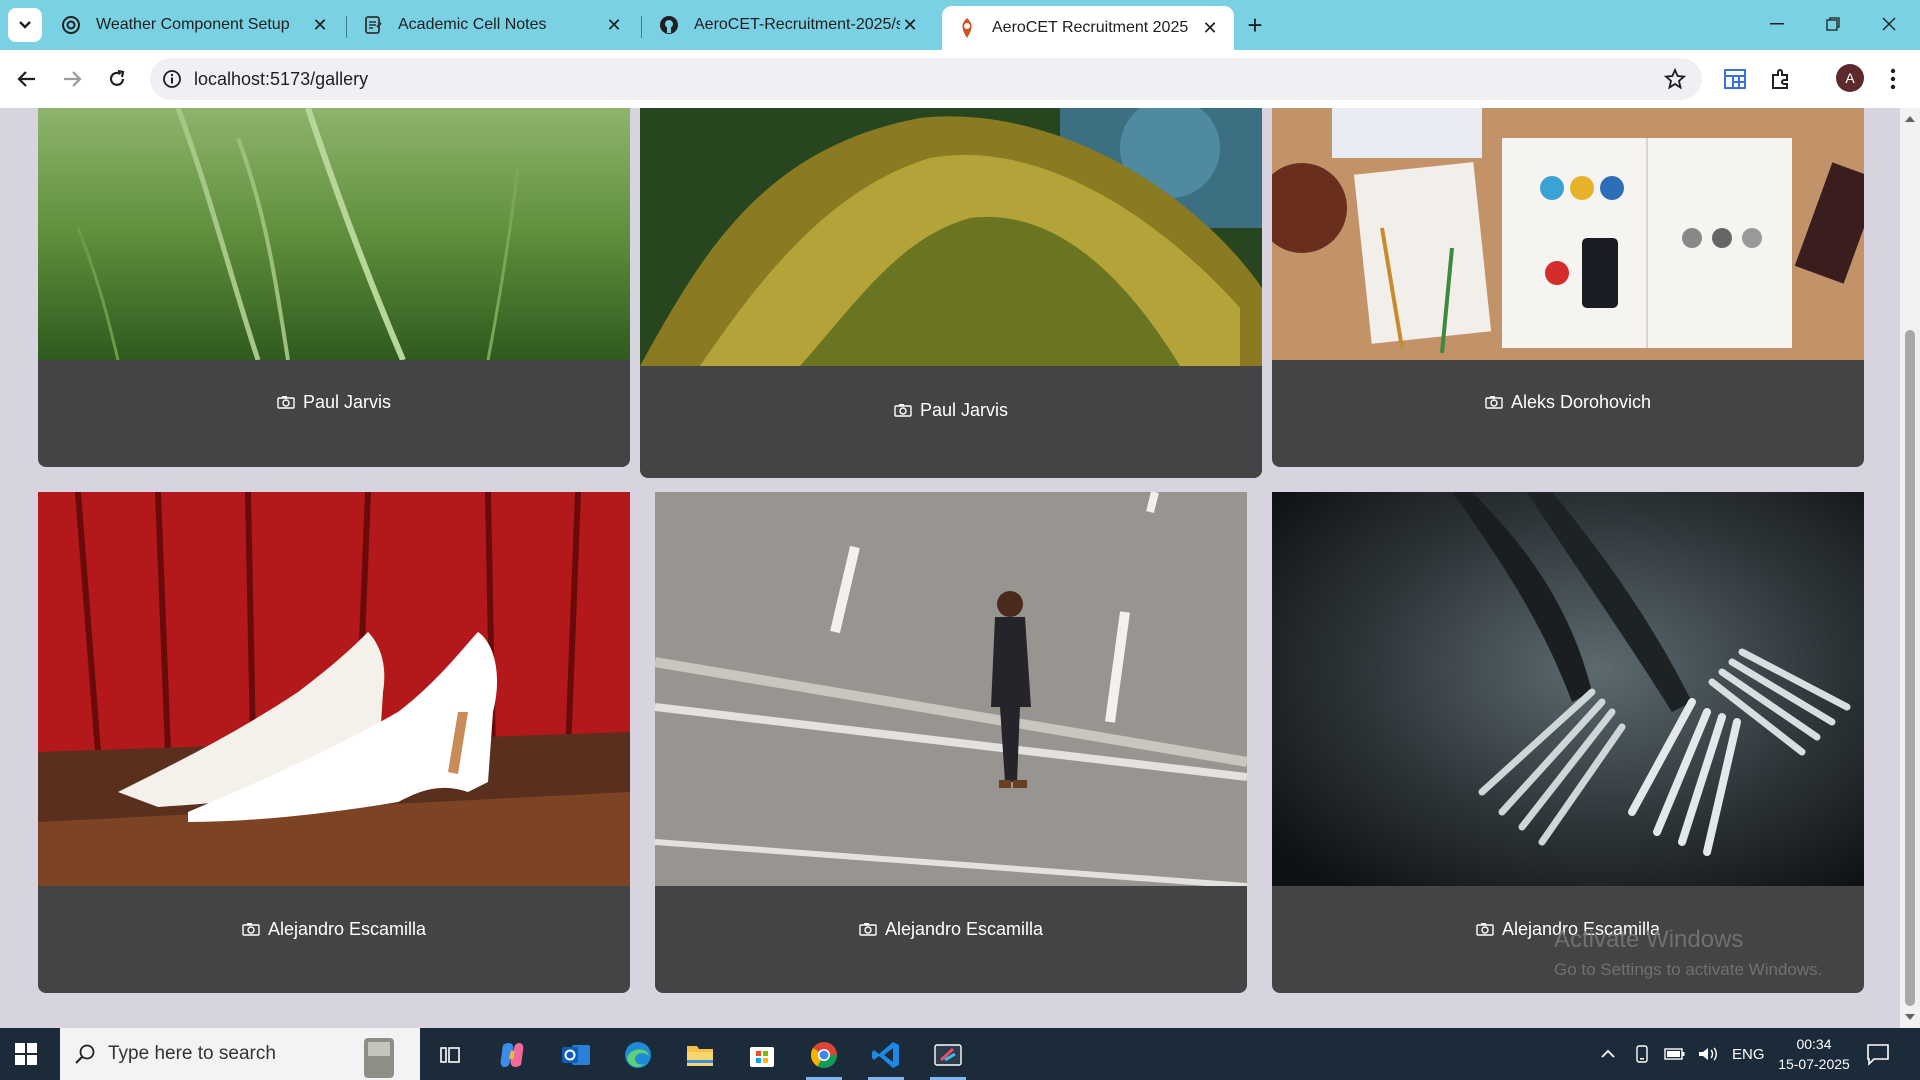  What do you see at coordinates (1675, 1054) in the screenshot?
I see `battery-icon` at bounding box center [1675, 1054].